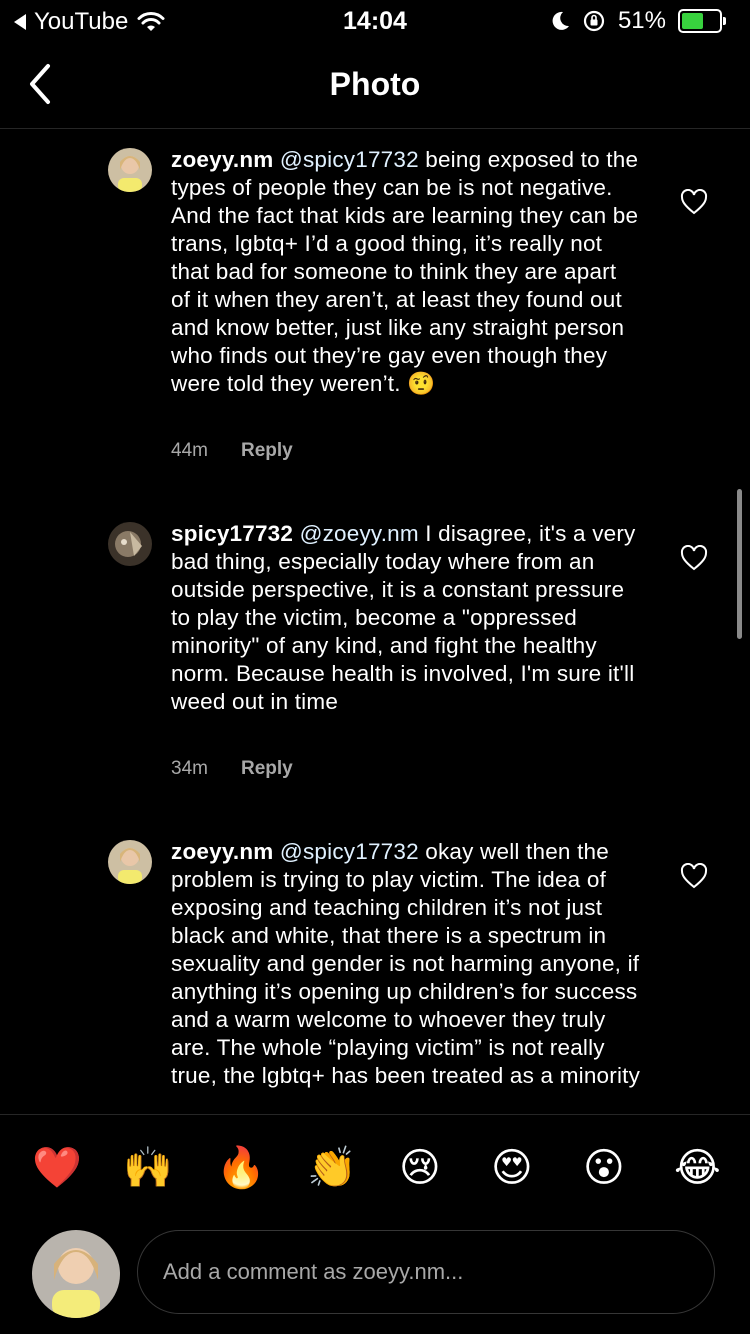 The height and width of the screenshot is (1334, 750). I want to click on emoji-reaction-bar: ❤️ 🙌 🔥 👏 😢 😍 😮 😂, so click(375, 1169).